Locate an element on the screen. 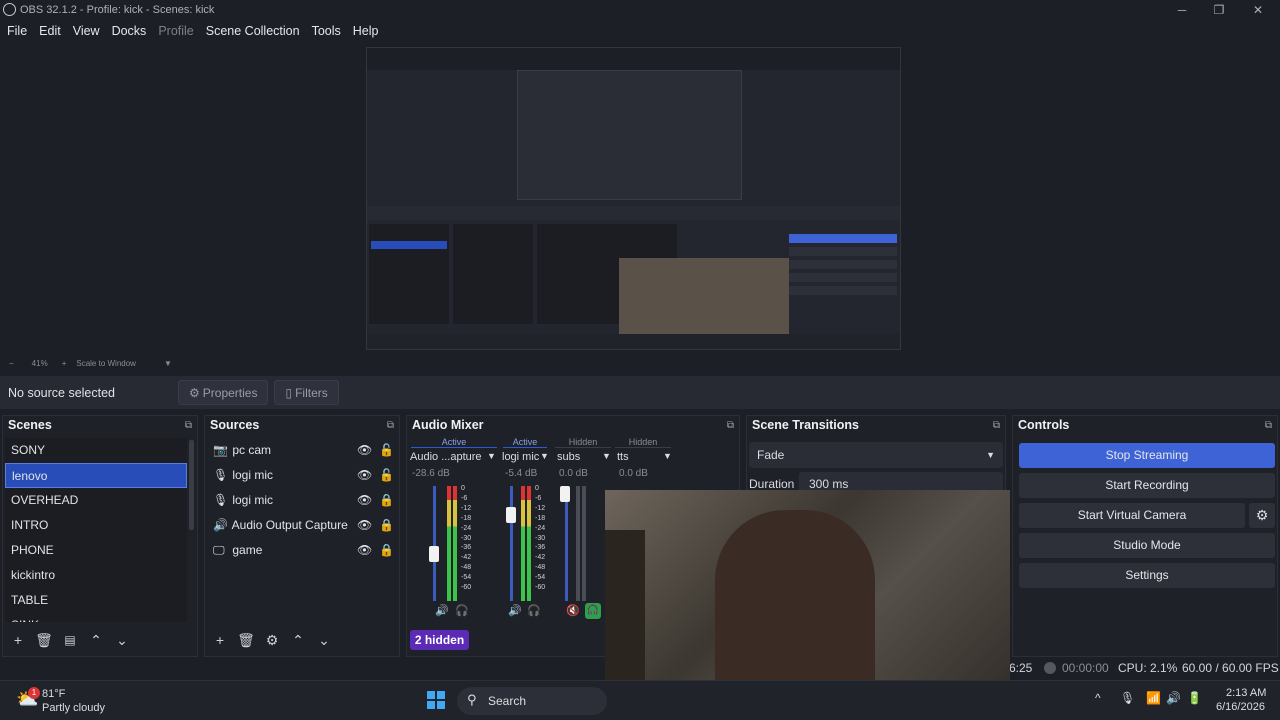 The width and height of the screenshot is (1280, 720). scene-item: SINK is located at coordinates (96, 617).